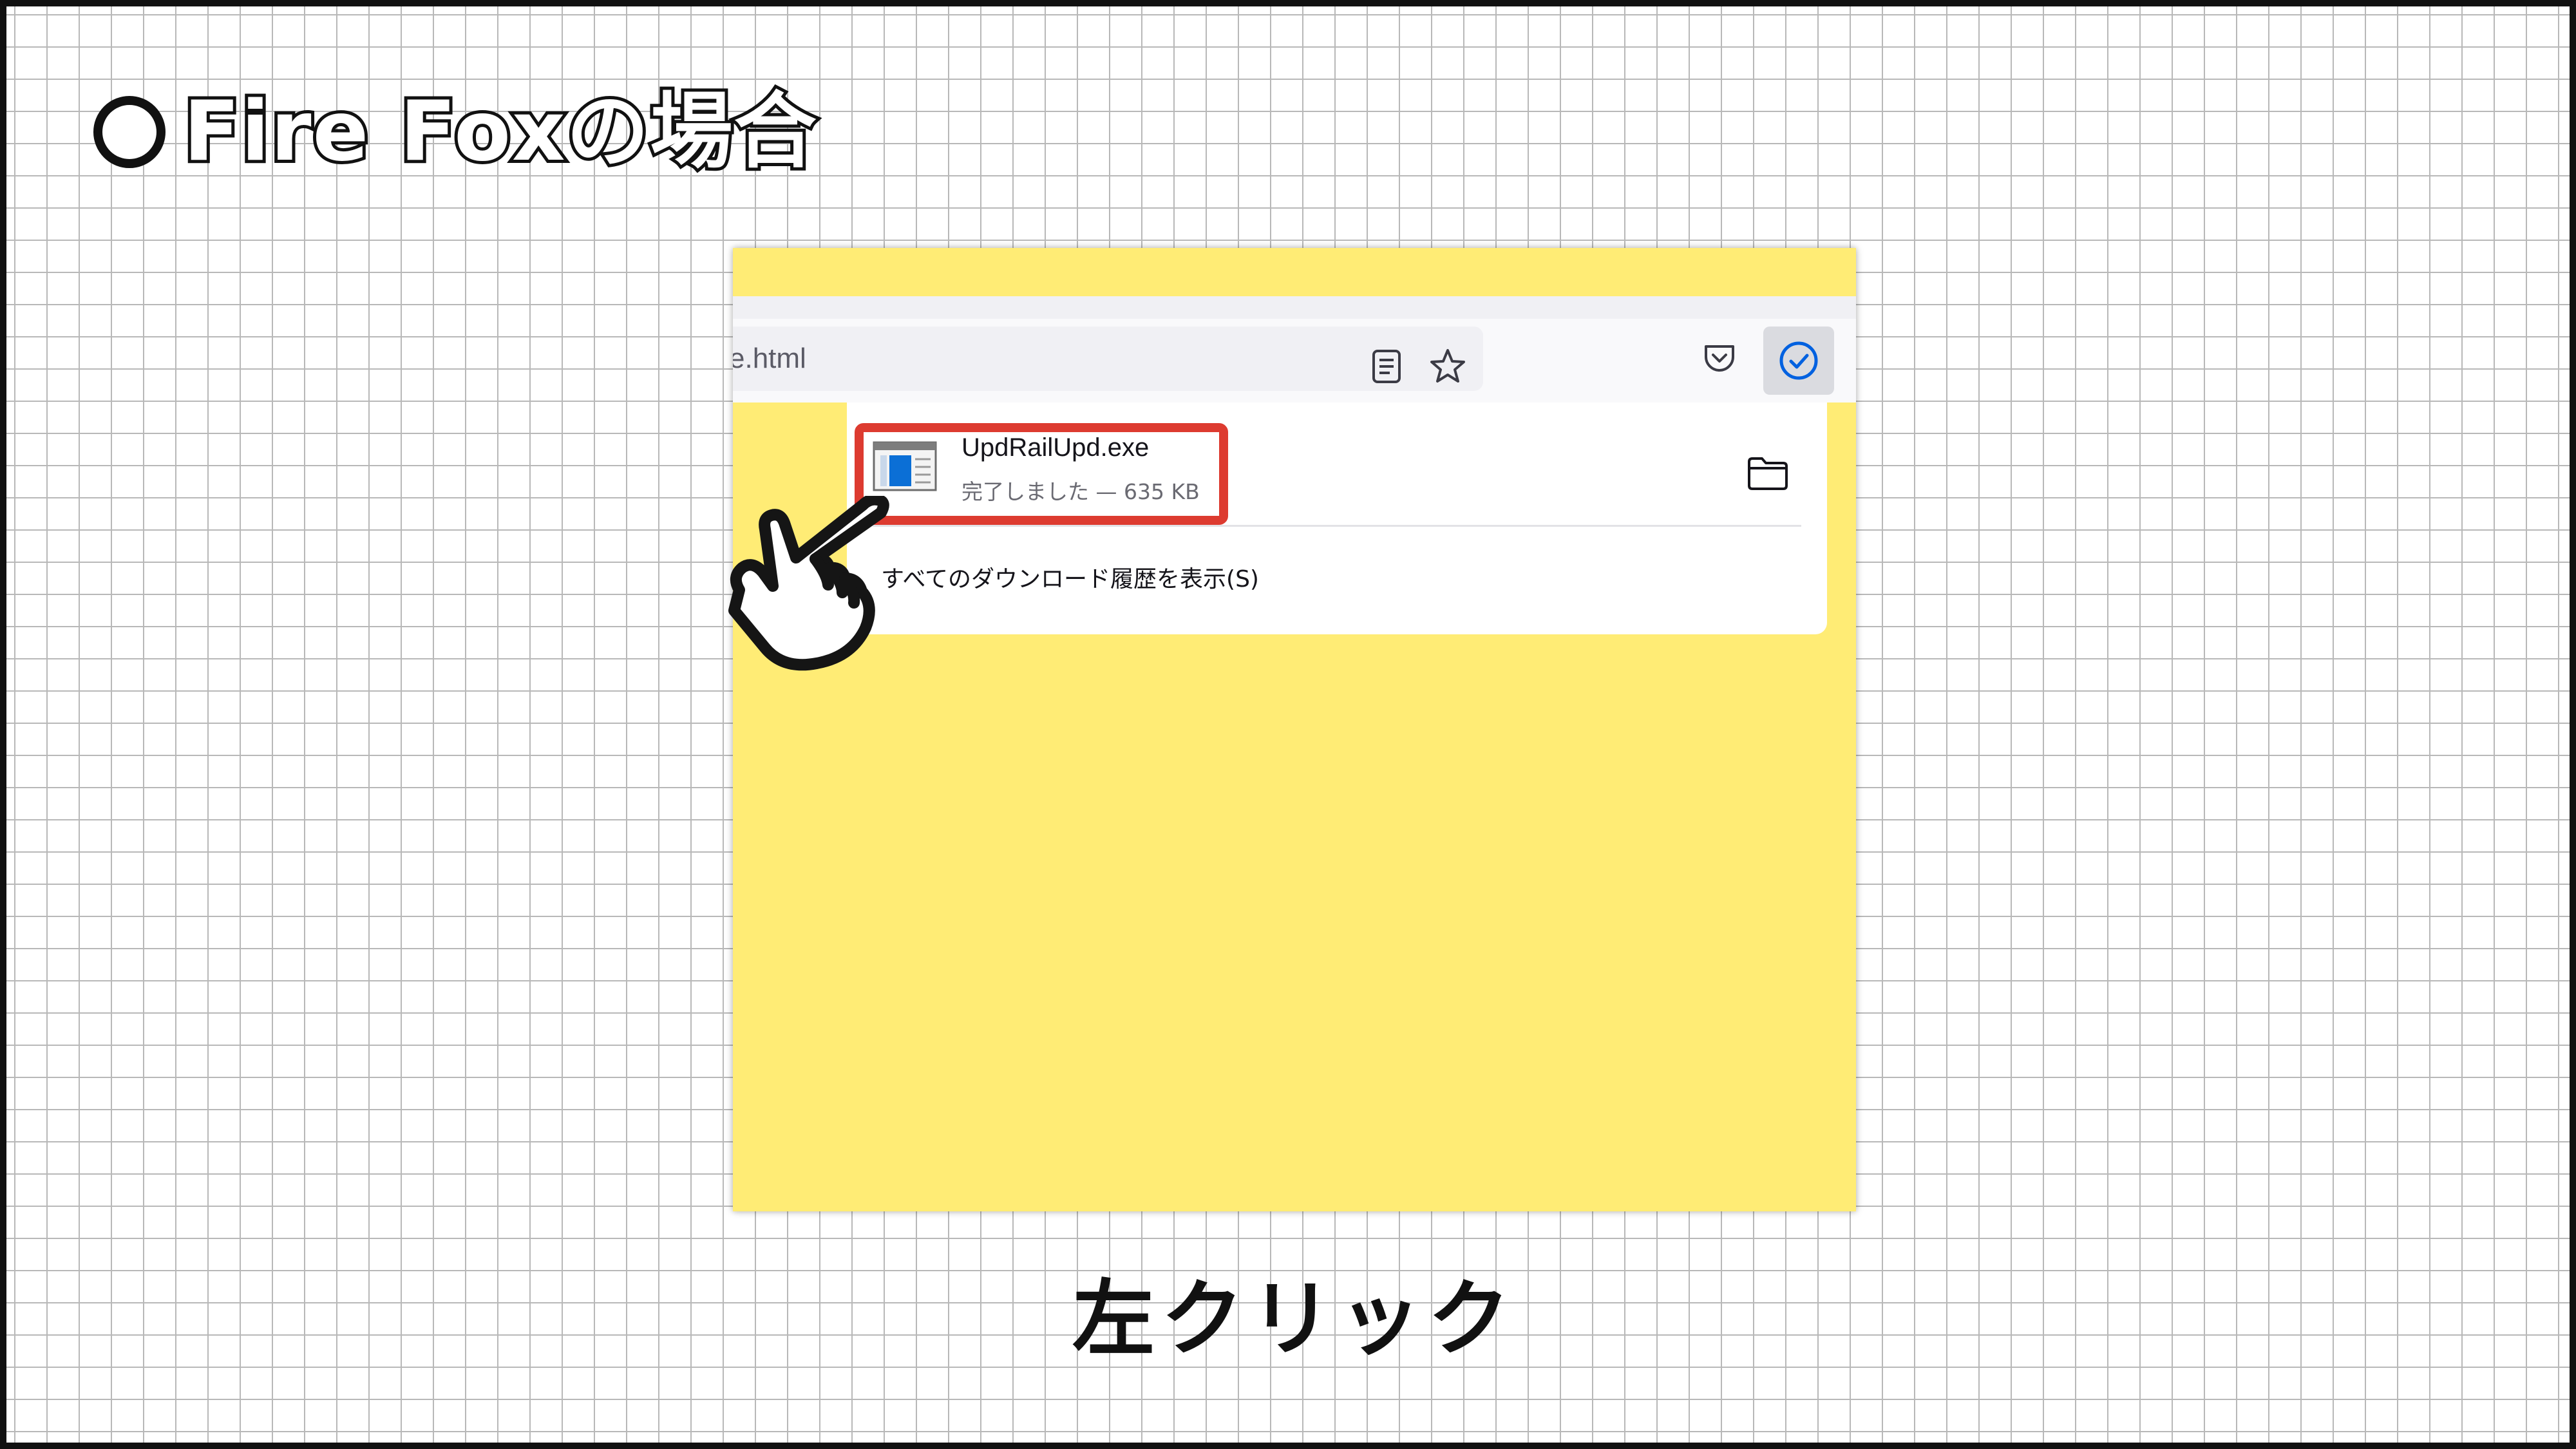 This screenshot has width=2576, height=1449. I want to click on heading-text: Fire Foxの場合, so click(500, 132).